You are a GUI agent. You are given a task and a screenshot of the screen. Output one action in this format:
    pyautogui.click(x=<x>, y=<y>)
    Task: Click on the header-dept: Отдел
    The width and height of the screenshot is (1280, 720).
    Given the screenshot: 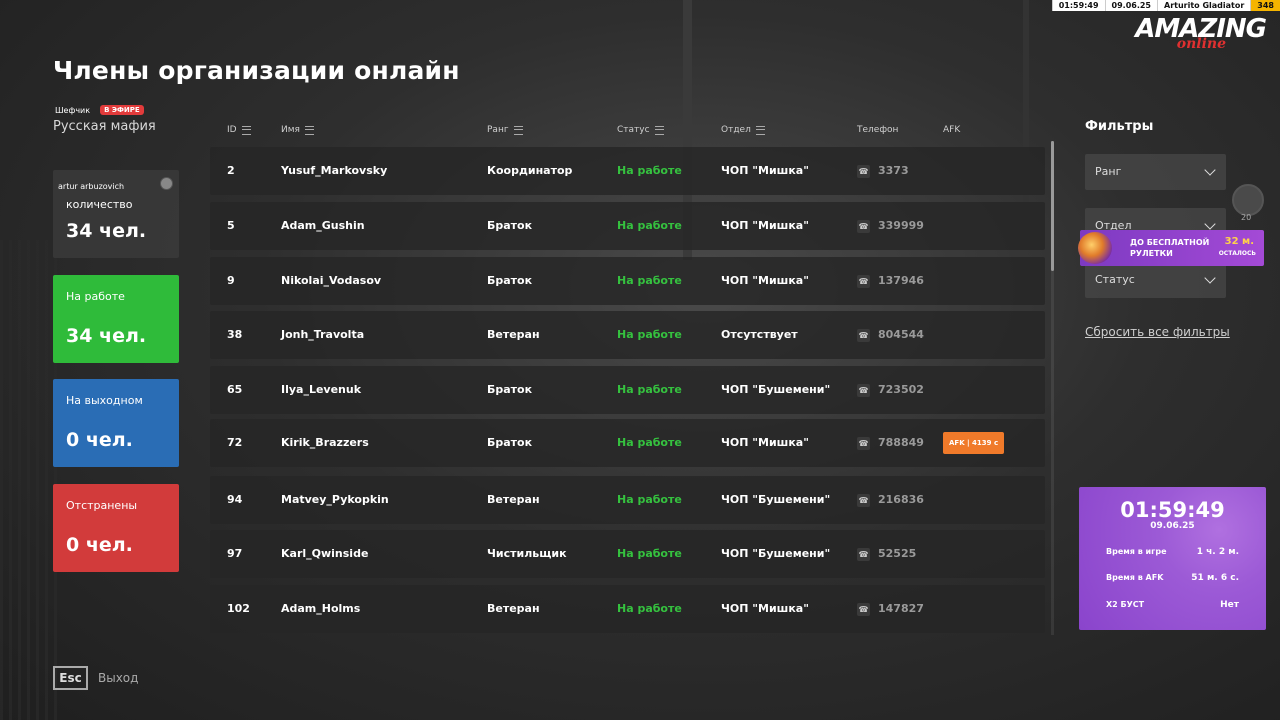 What is the action you would take?
    pyautogui.click(x=743, y=130)
    